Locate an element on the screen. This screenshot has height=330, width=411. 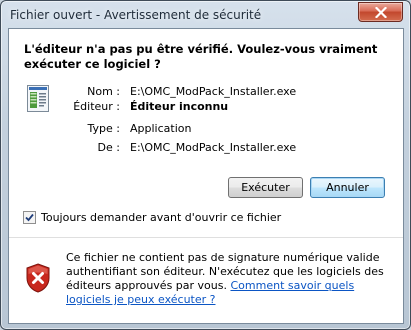
checkmark-icon is located at coordinates (29, 217).